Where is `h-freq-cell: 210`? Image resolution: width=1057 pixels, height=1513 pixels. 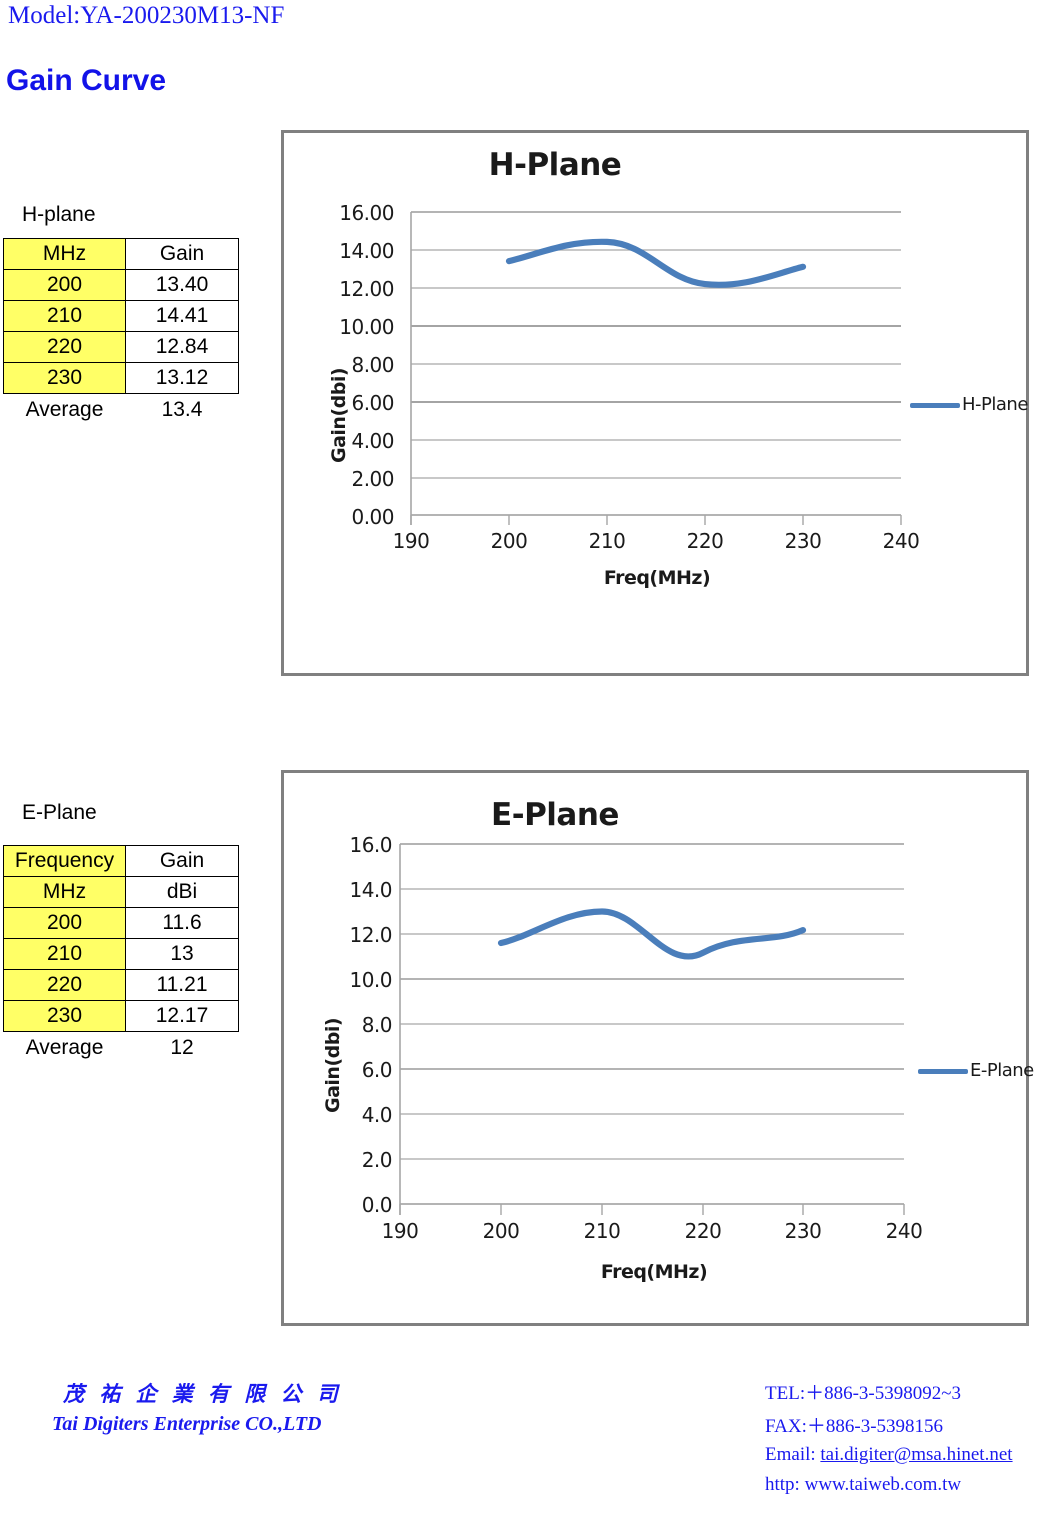
h-freq-cell: 210 is located at coordinates (64, 316).